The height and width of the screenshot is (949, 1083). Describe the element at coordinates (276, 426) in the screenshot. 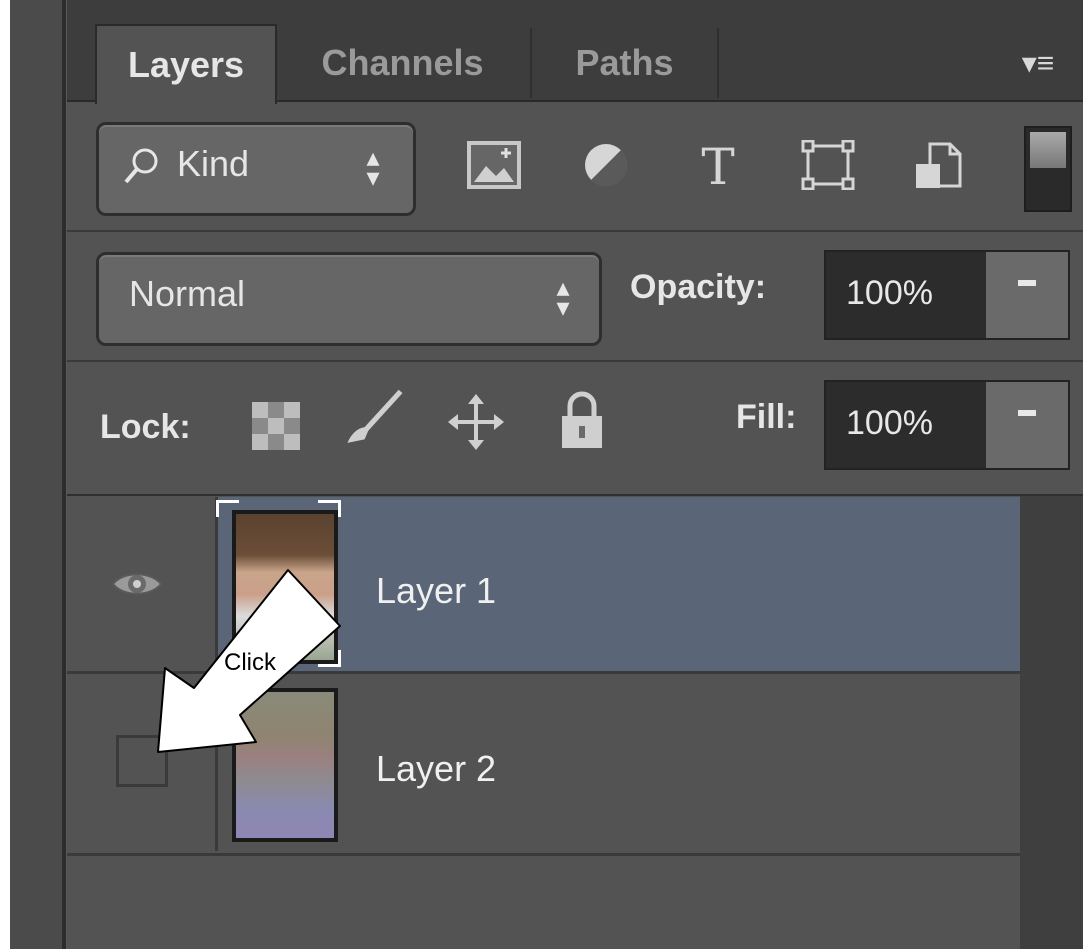

I see `lock-transparent-pixels-icon` at that location.